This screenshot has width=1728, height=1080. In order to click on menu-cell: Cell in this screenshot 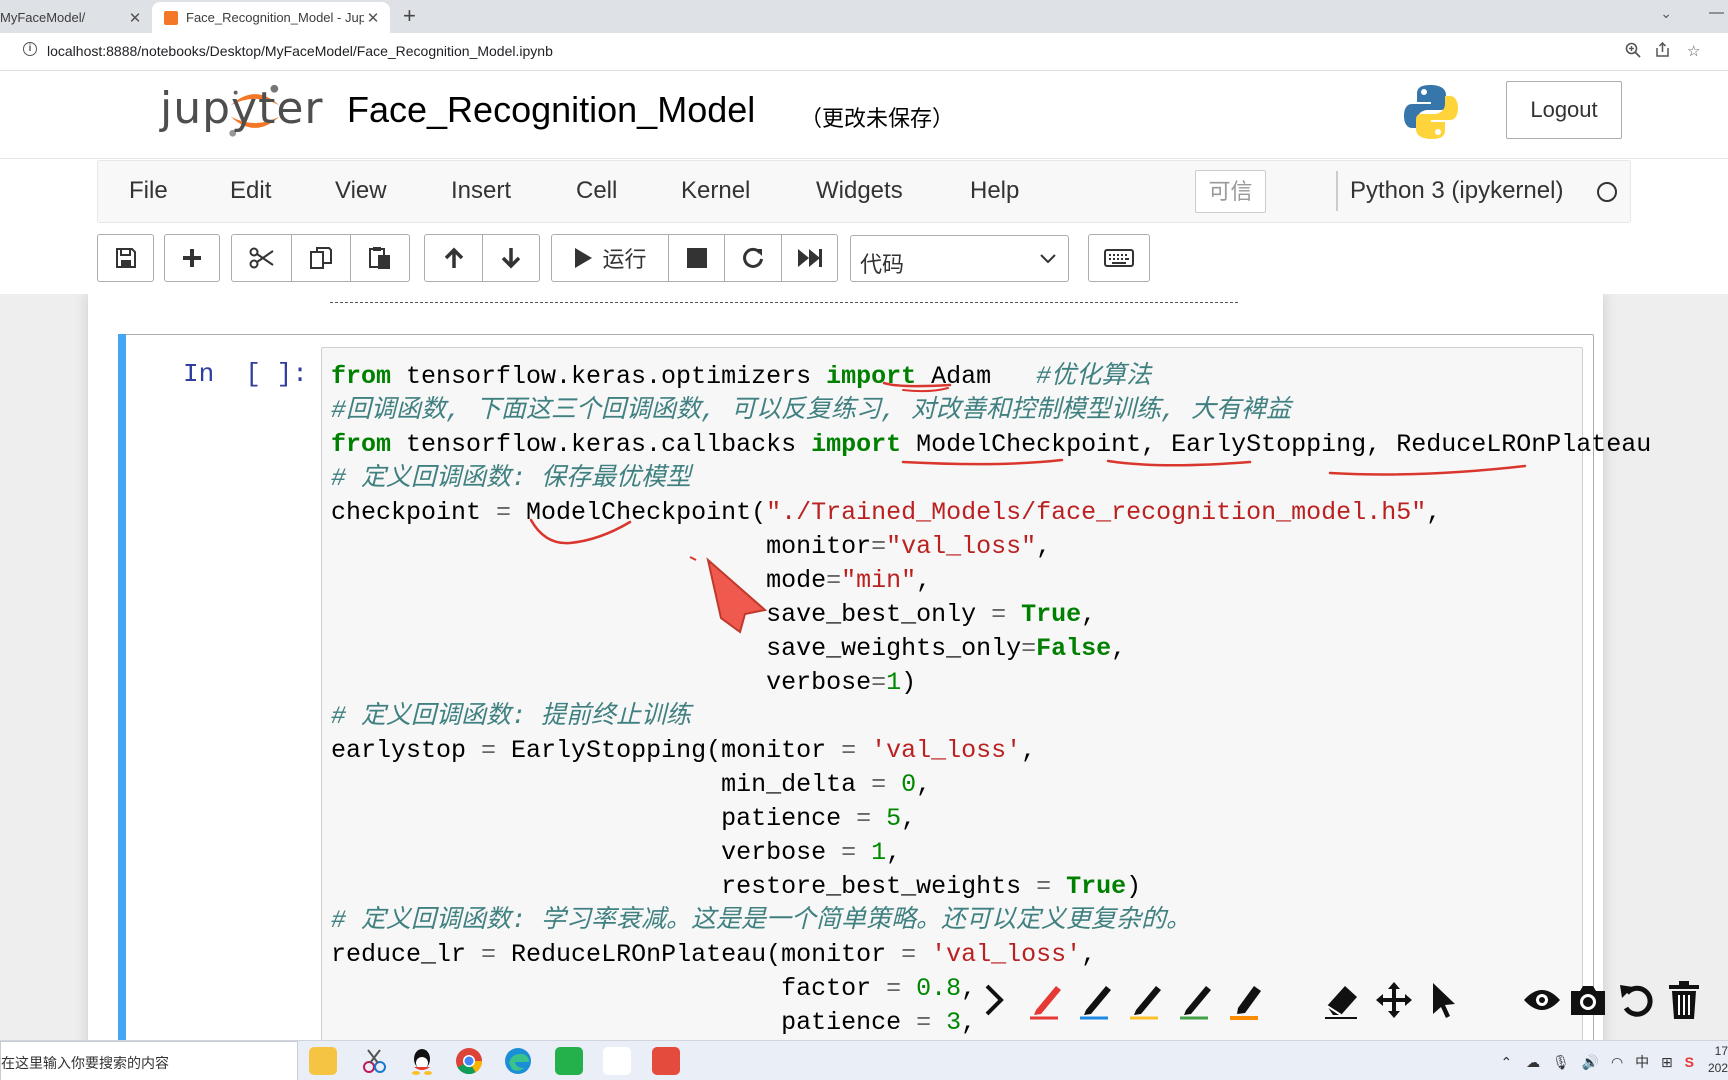, I will do `click(596, 191)`.